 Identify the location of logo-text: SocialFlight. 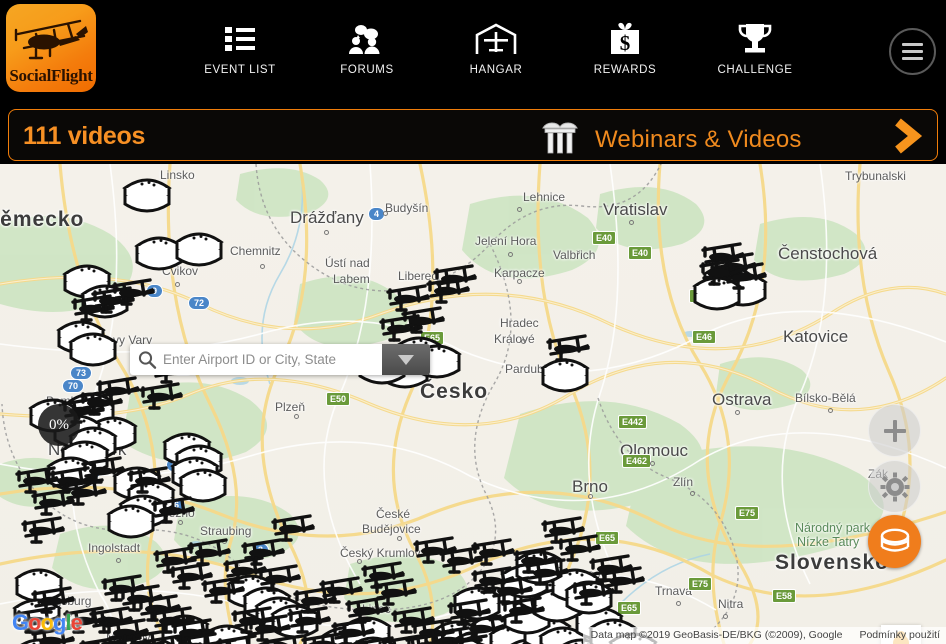
(51, 75).